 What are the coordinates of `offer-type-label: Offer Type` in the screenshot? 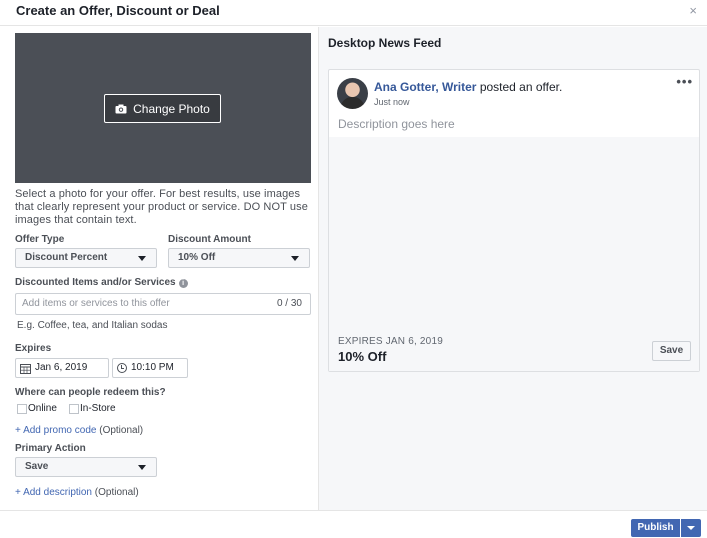 It's located at (40, 239).